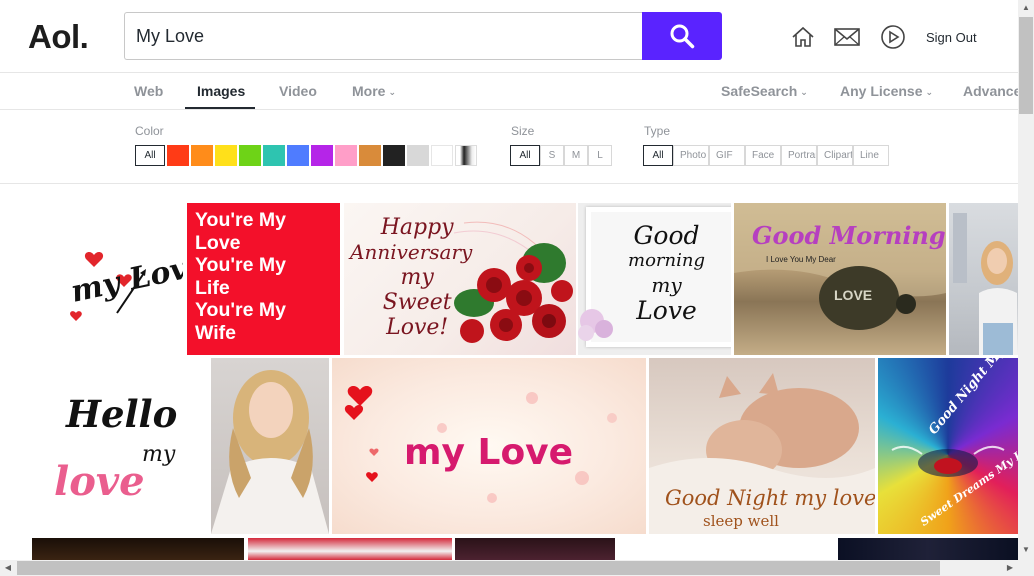 Image resolution: width=1034 pixels, height=576 pixels. I want to click on color-swatch-white, so click(442, 155).